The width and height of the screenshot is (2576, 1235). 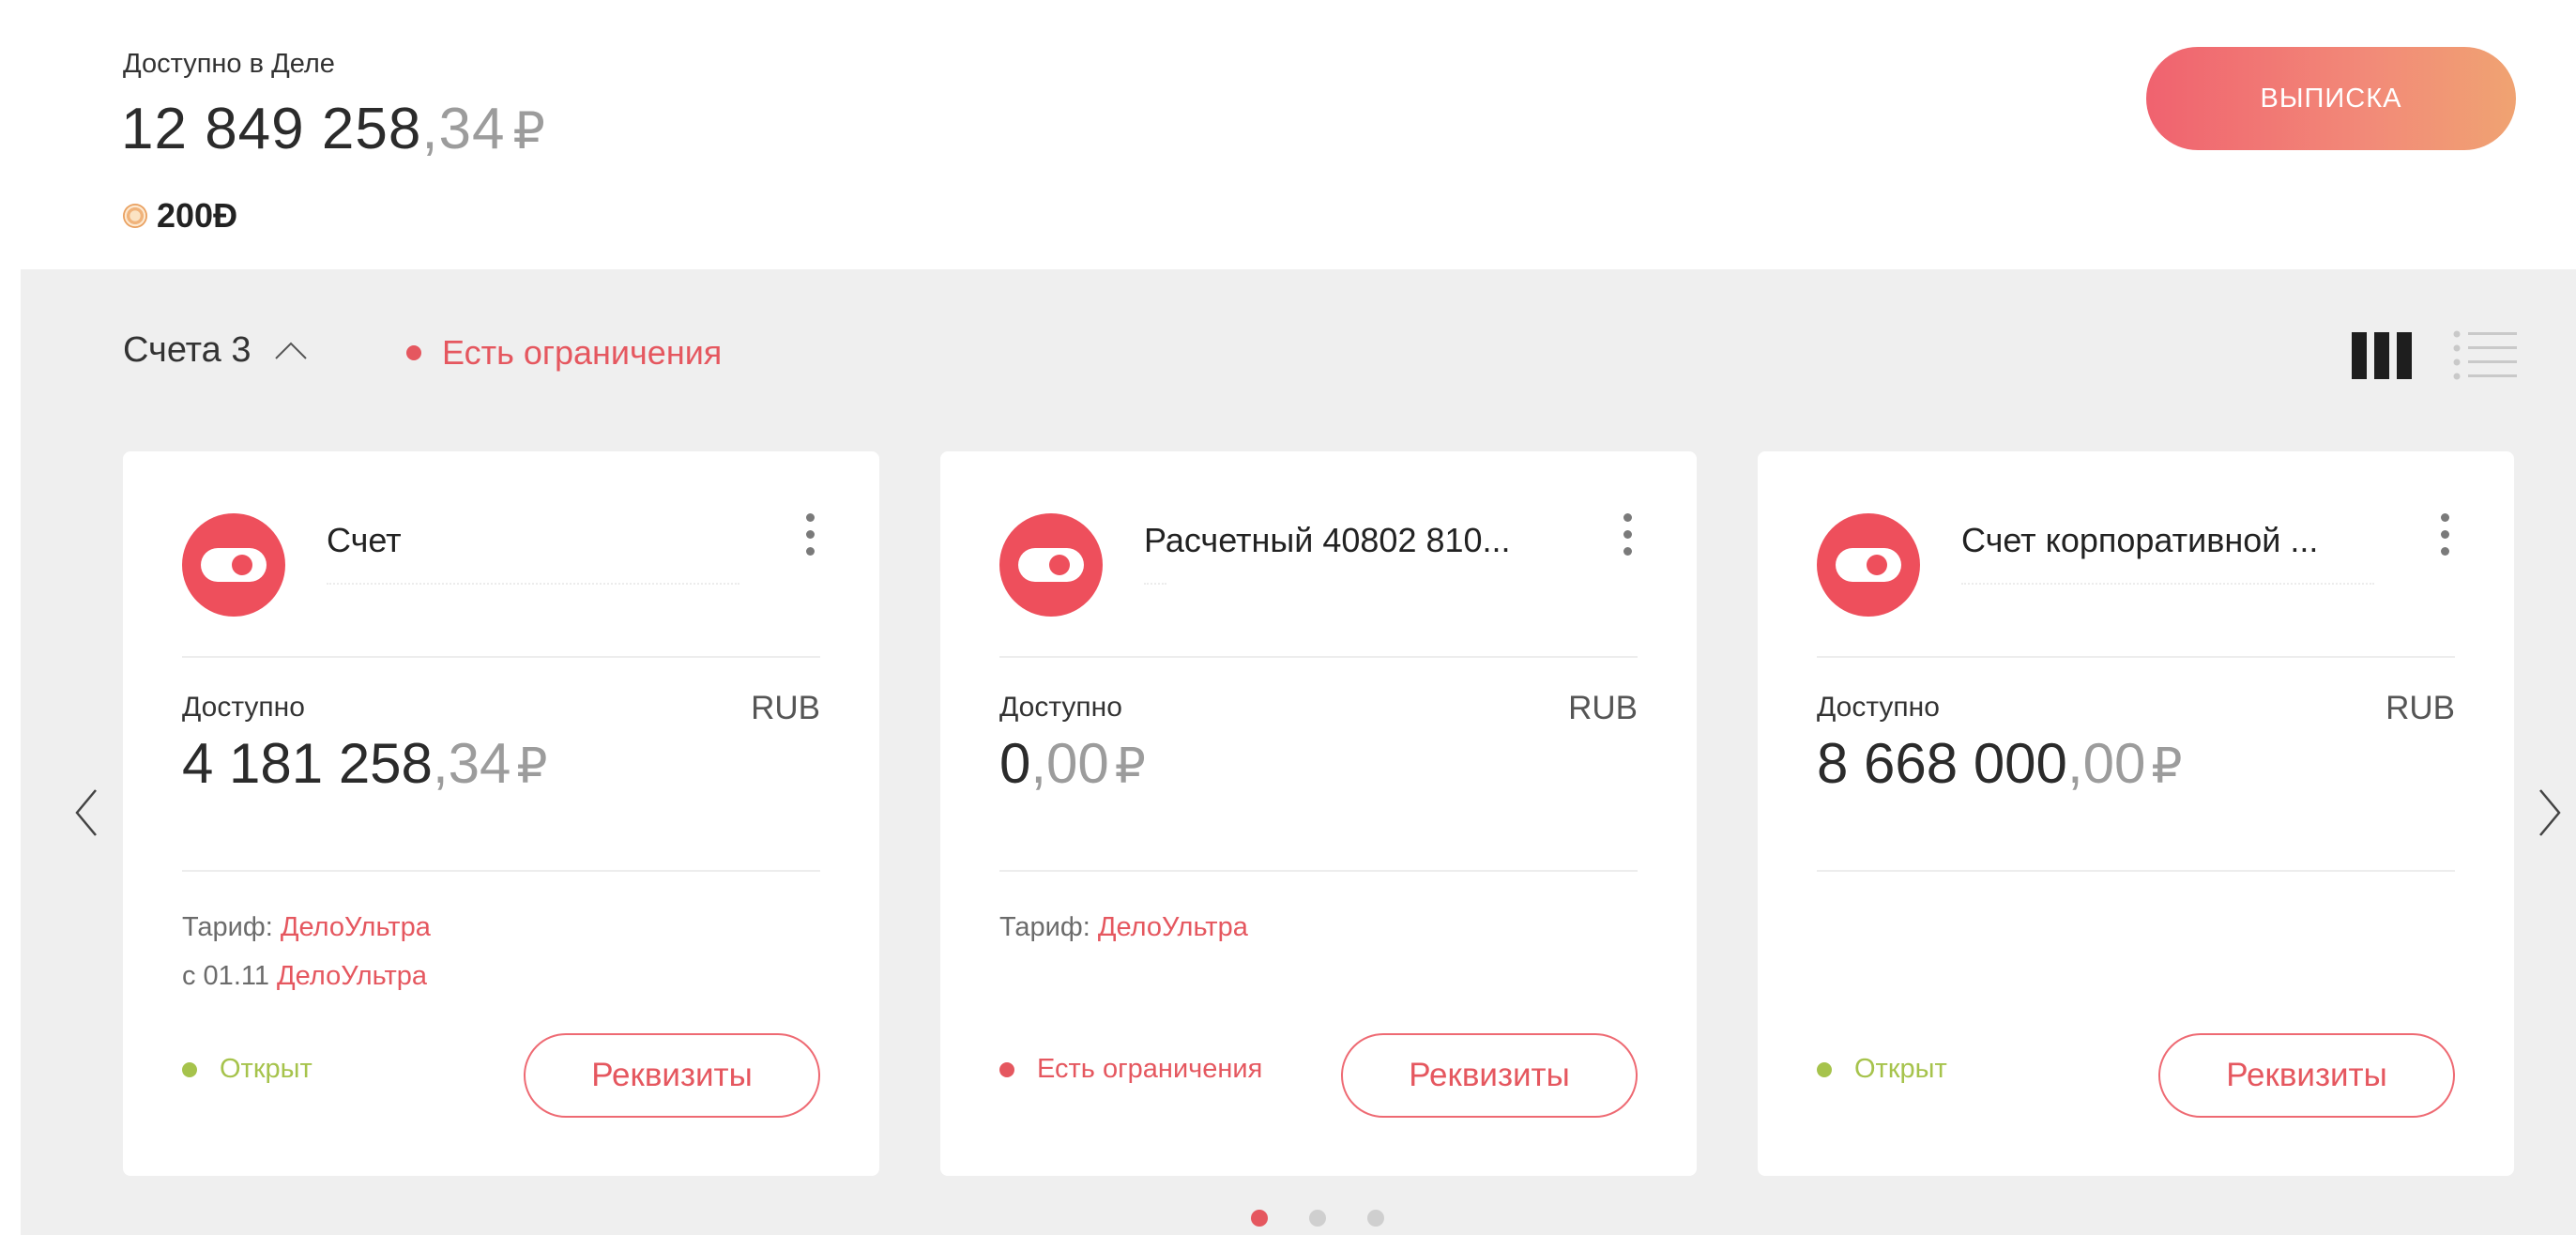 What do you see at coordinates (307, 763) in the screenshot?
I see `amount-integer: 4 181 258` at bounding box center [307, 763].